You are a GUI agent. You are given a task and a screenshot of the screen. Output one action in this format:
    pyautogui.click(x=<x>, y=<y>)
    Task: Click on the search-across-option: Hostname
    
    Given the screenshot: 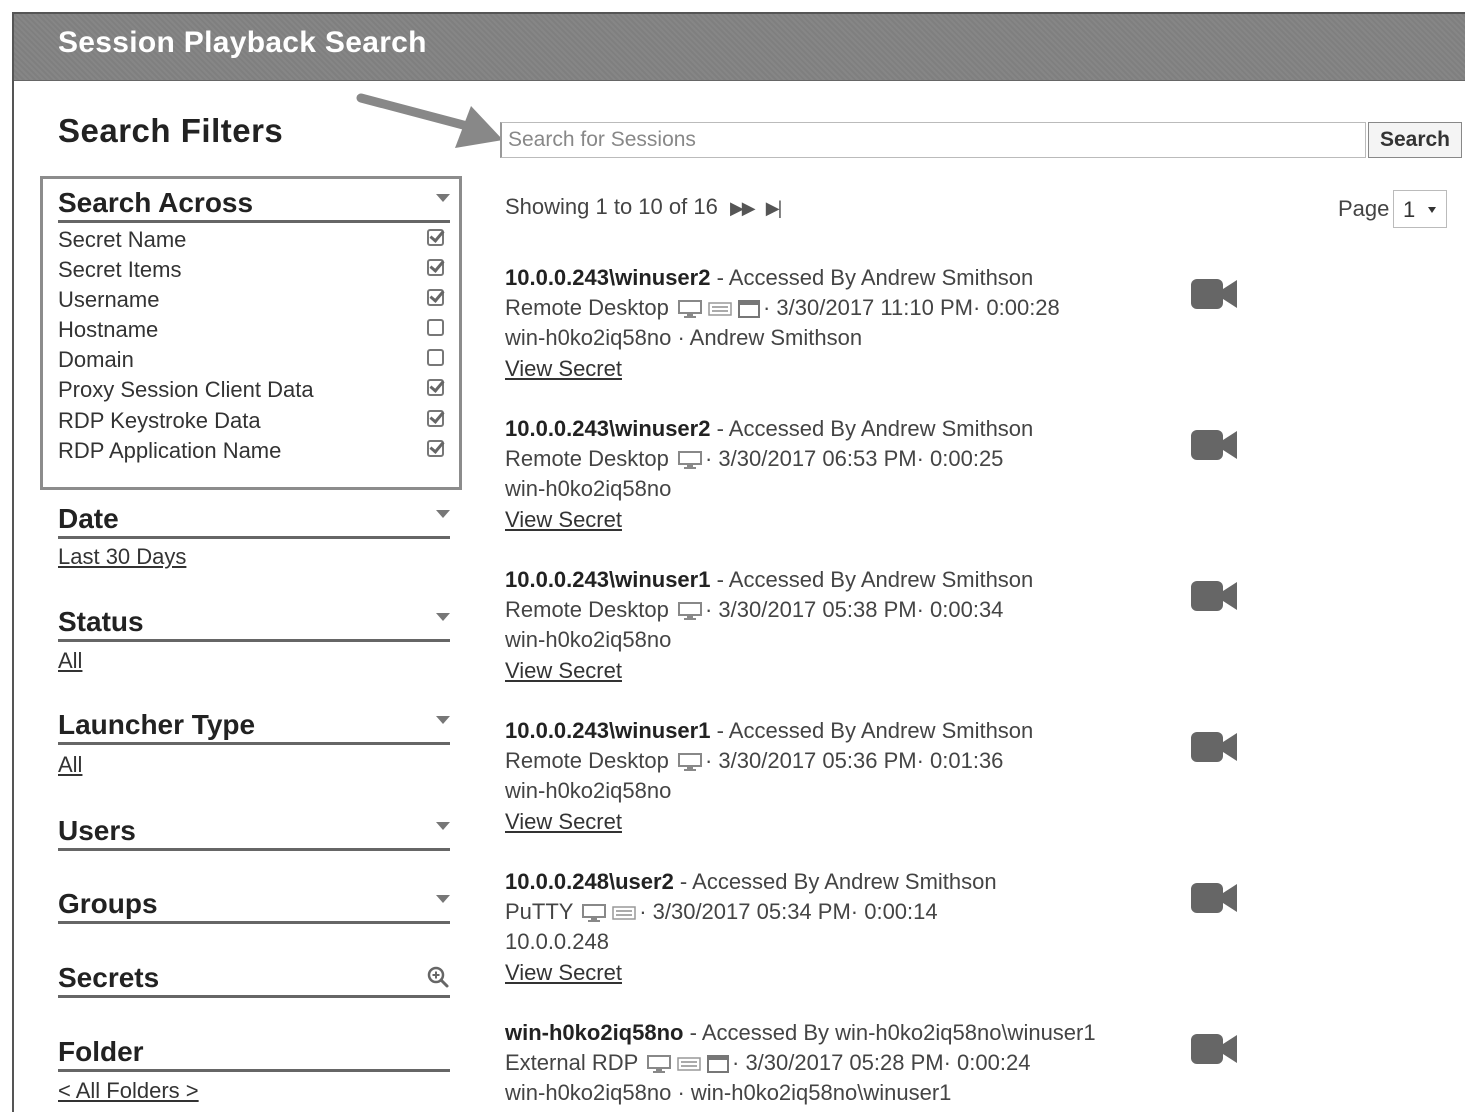 What is the action you would take?
    pyautogui.click(x=253, y=332)
    